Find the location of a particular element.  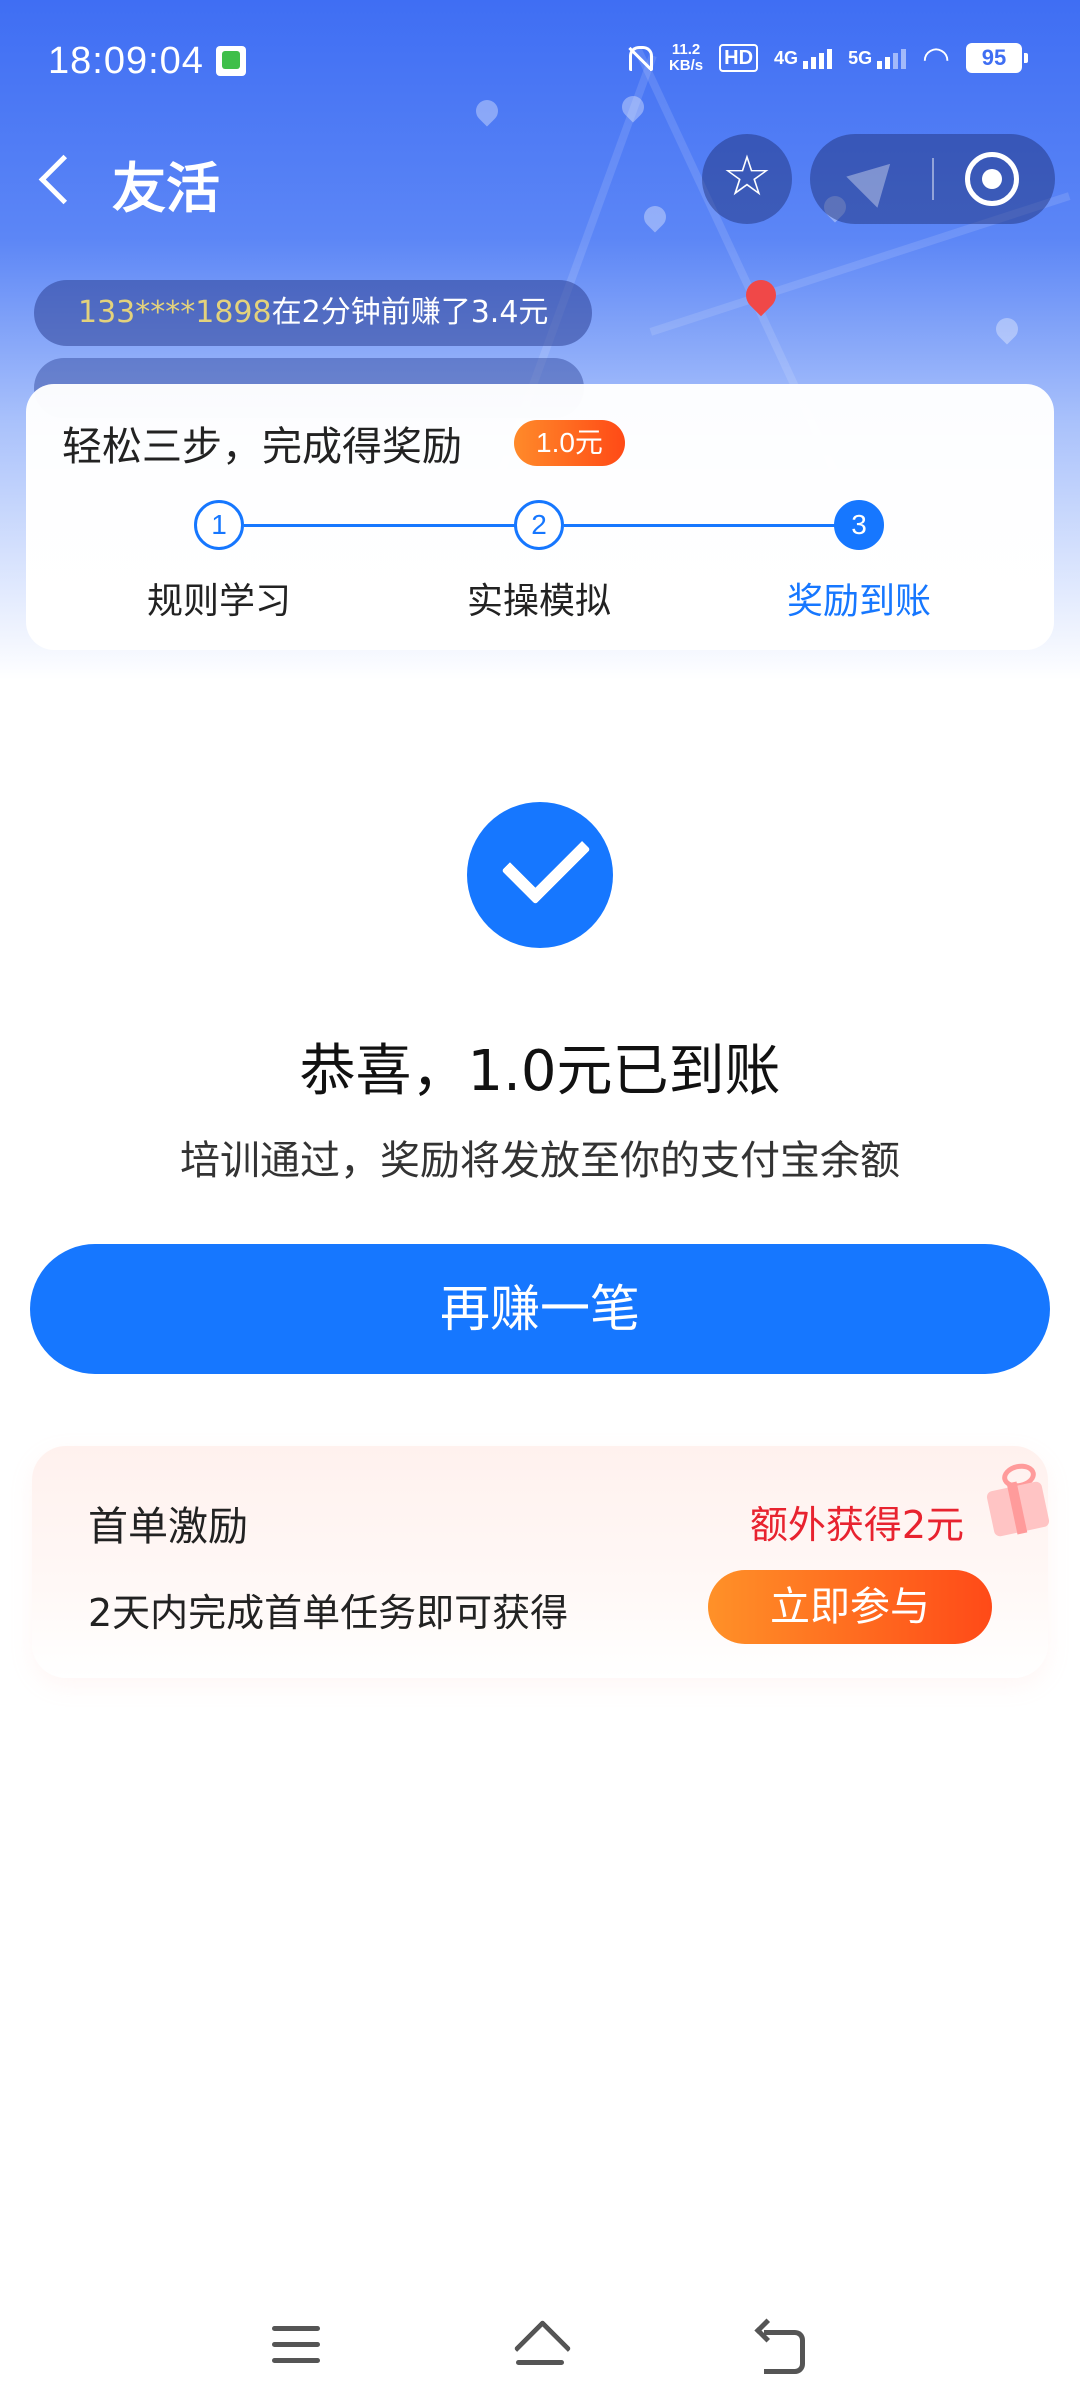

step-3-label: 奖励到账 is located at coordinates (858, 601).